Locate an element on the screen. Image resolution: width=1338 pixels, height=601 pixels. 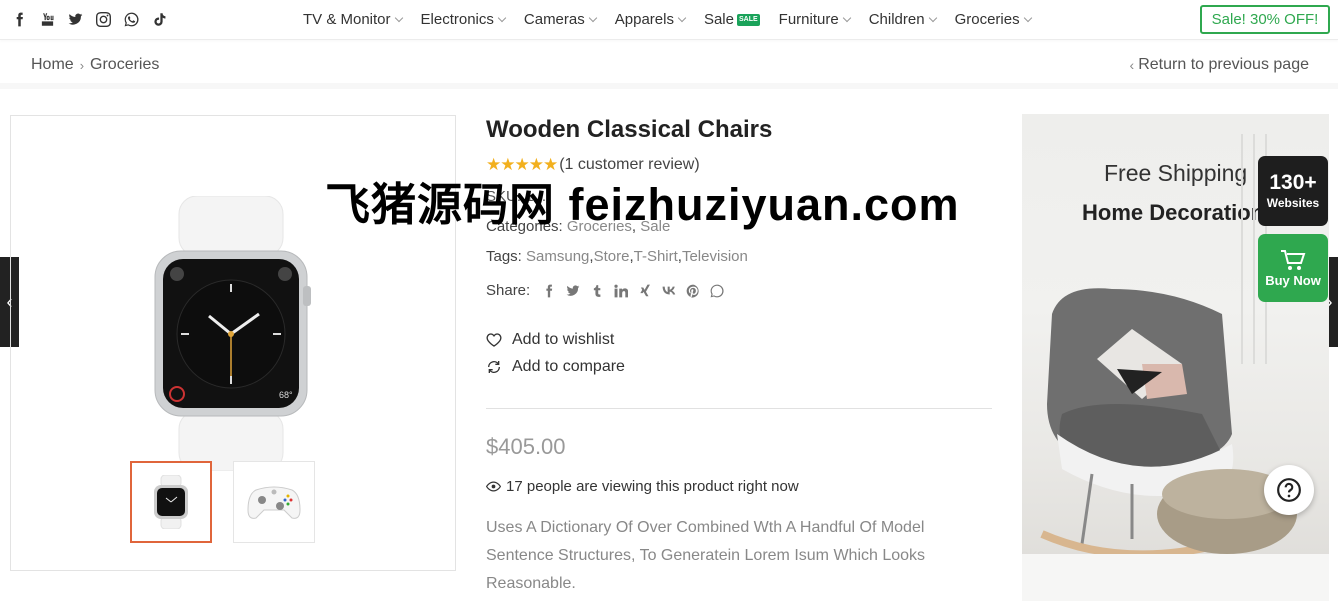
buy-now-label: Buy Now is located at coordinates (1293, 280).